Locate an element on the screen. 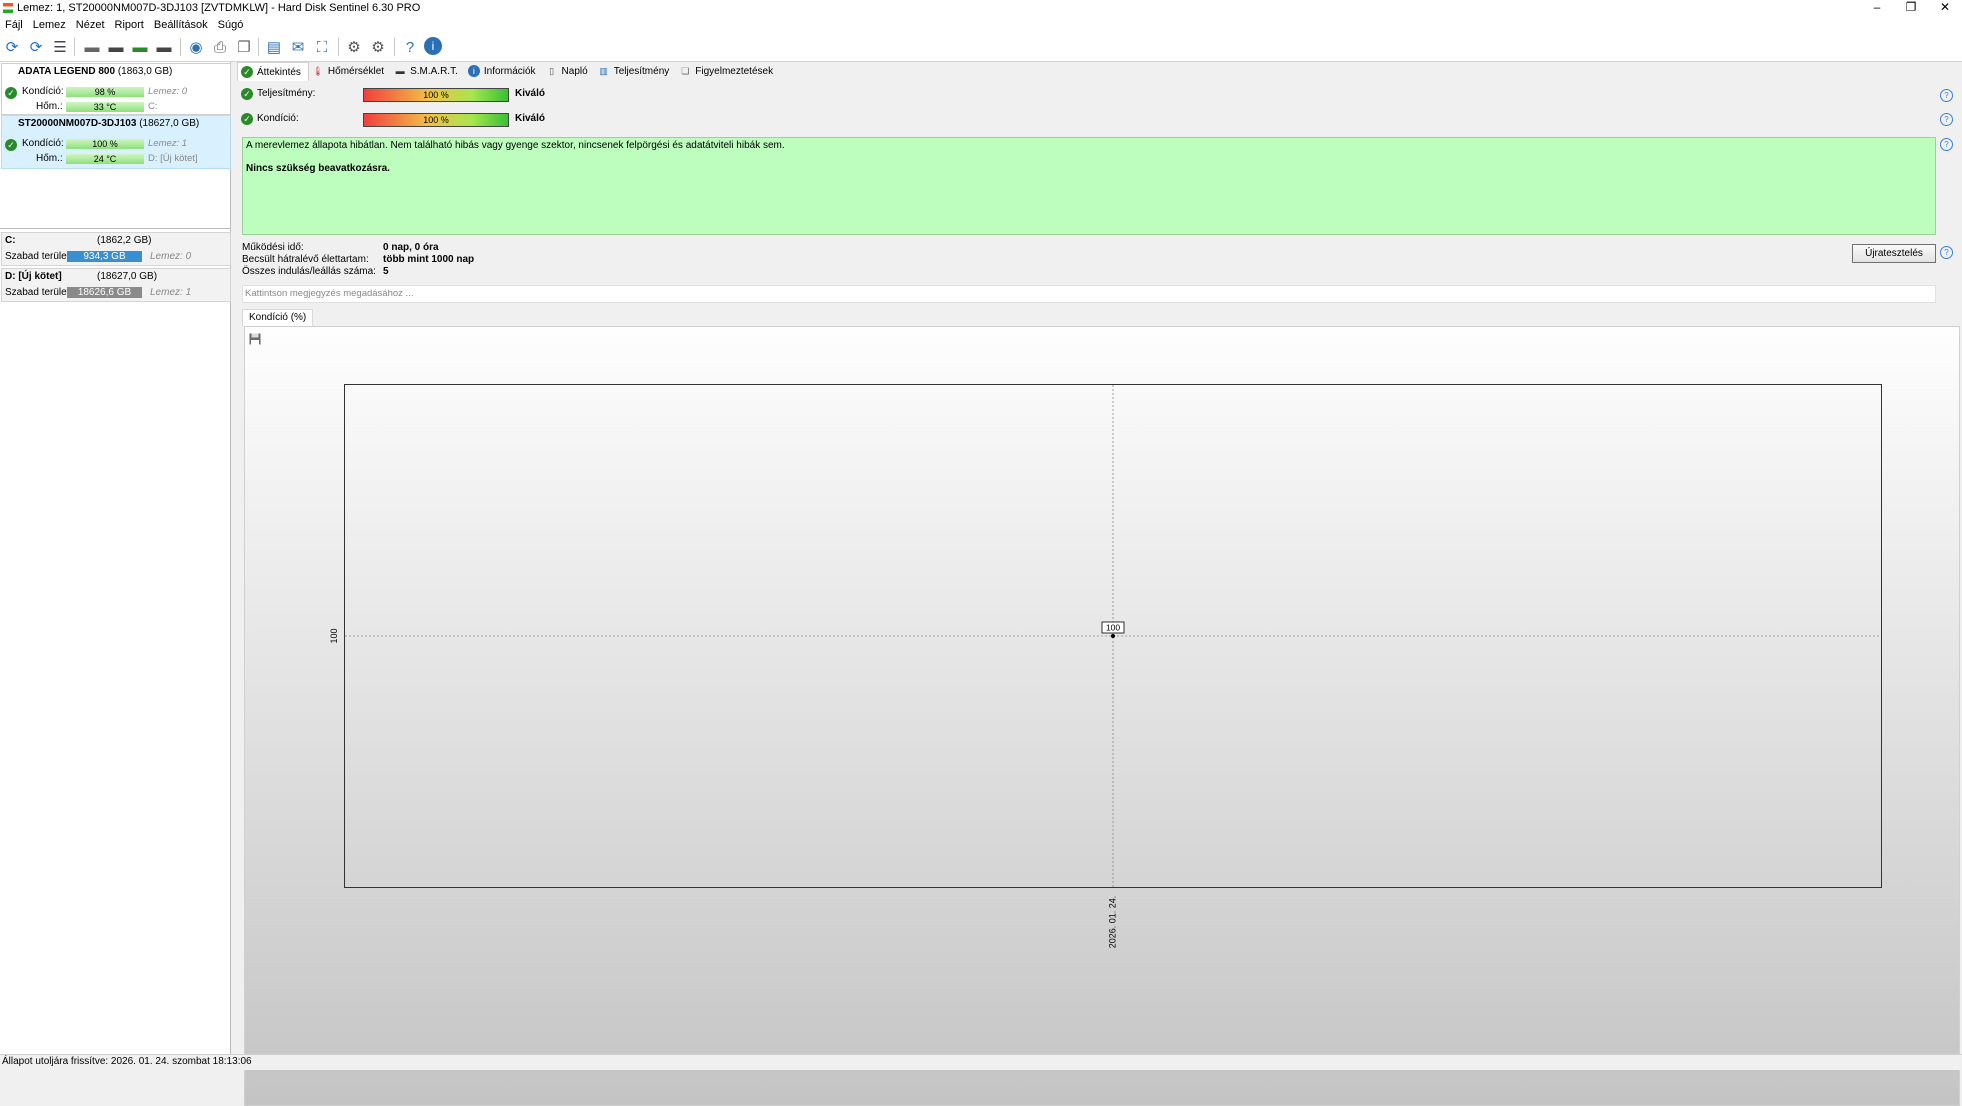  startstop-label: Összes indulás/leállás száma: is located at coordinates (309, 271).